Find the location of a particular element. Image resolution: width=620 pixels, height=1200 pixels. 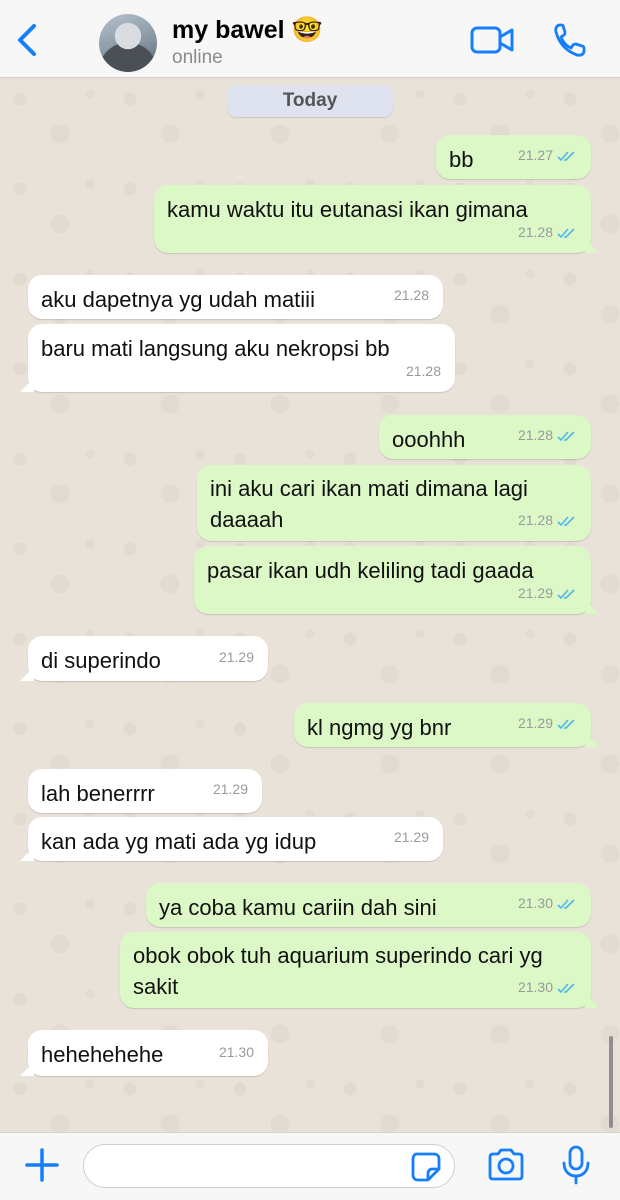

microphone-icon is located at coordinates (576, 1165).